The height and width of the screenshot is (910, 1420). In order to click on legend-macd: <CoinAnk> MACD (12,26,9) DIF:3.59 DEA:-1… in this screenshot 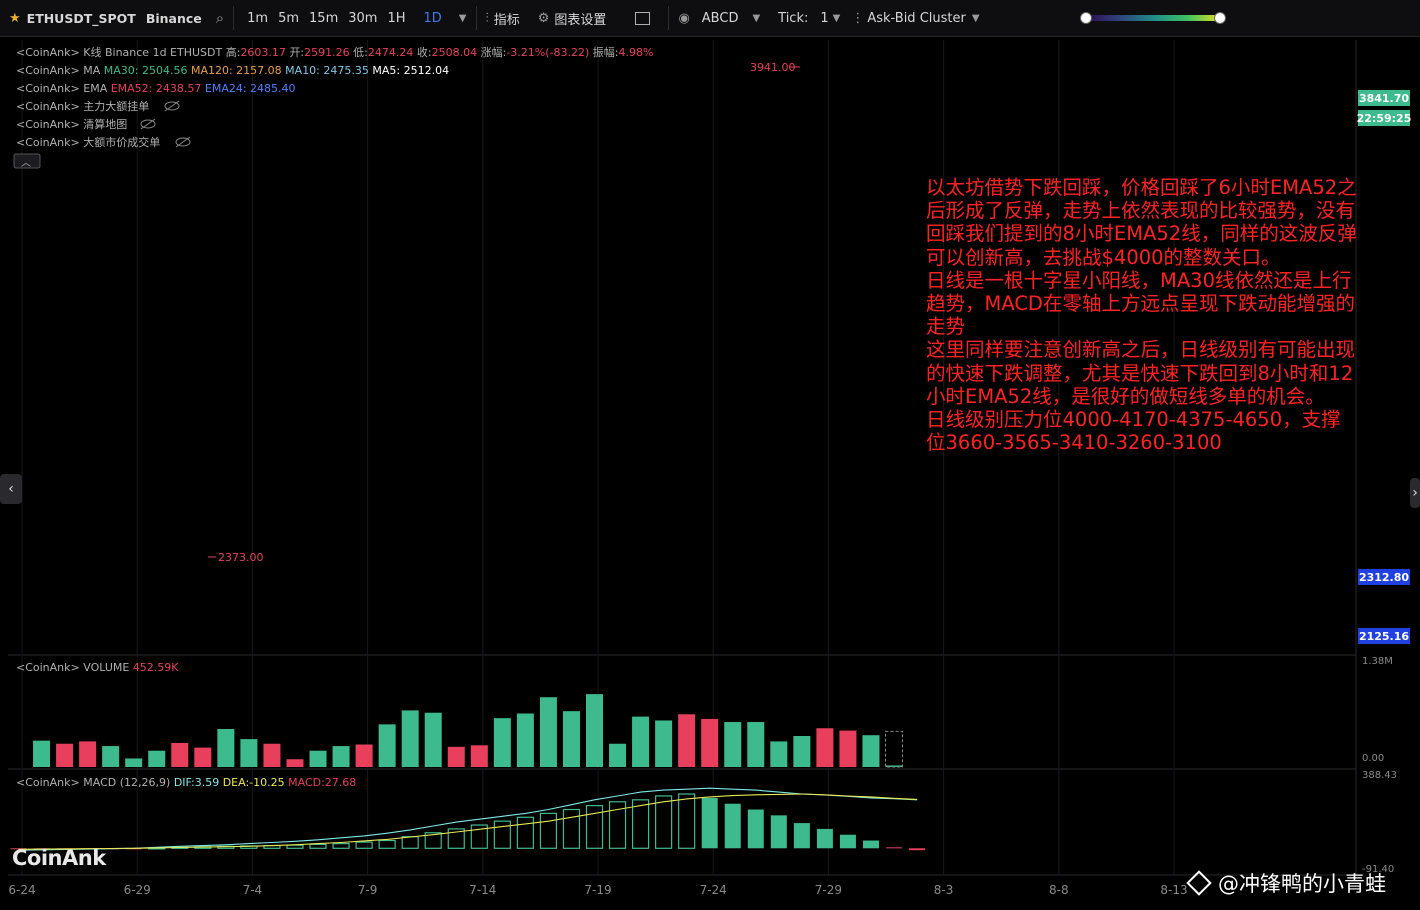, I will do `click(186, 782)`.